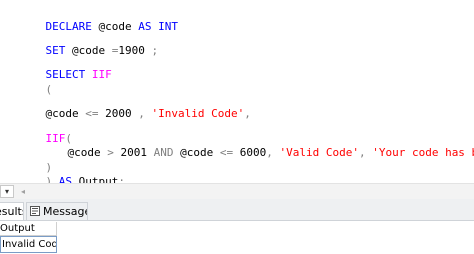 The width and height of the screenshot is (474, 254). Describe the element at coordinates (198, 113) in the screenshot. I see `string-literal: 'Invalid Code'` at that location.